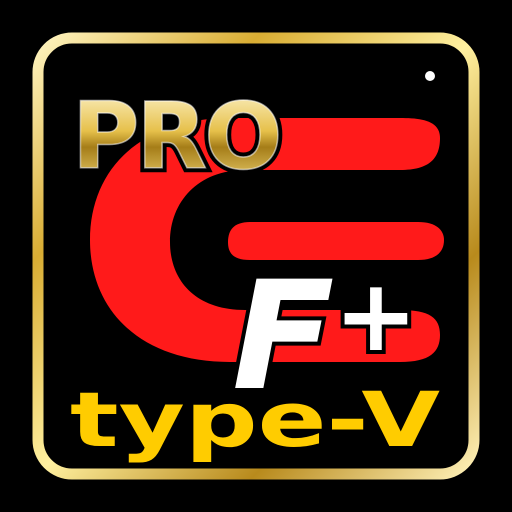 The width and height of the screenshot is (512, 512). Describe the element at coordinates (175, 136) in the screenshot. I see `pro-title-highlight: PRO` at that location.